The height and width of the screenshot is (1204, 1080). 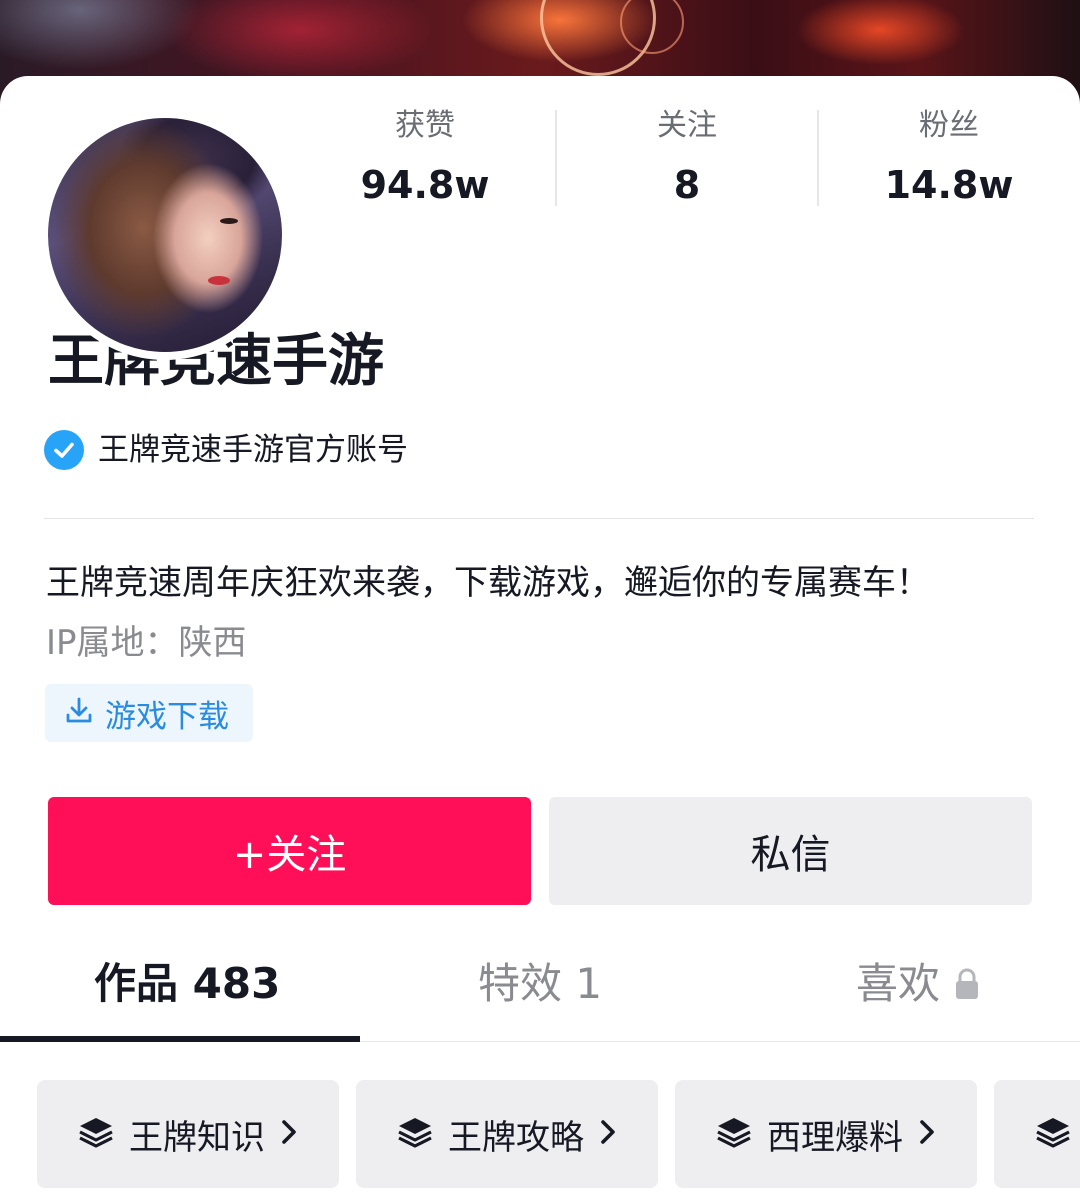 I want to click on avatar-image, so click(x=165, y=235).